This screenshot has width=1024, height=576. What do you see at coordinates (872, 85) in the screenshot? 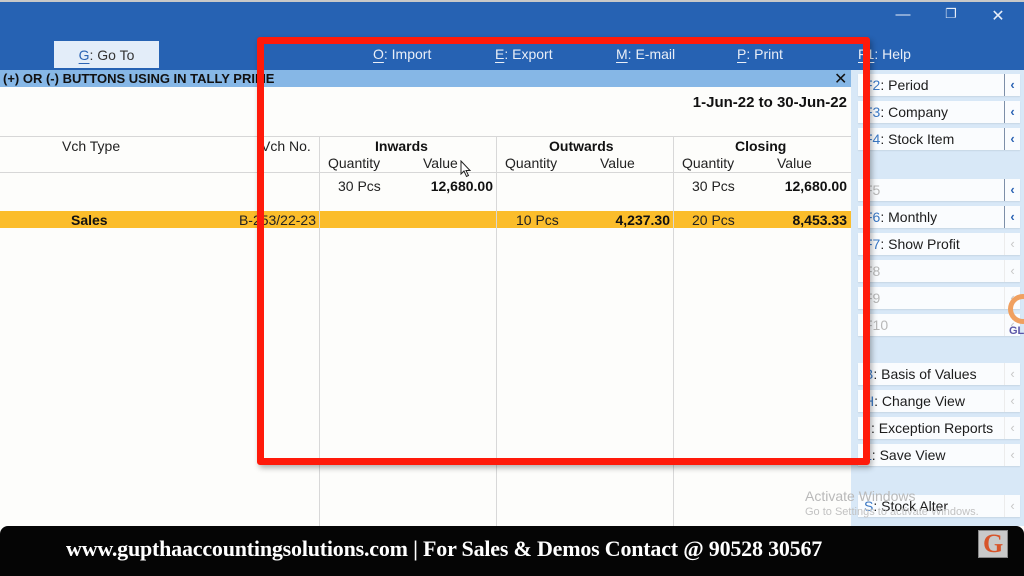
I see `period-key: F2` at bounding box center [872, 85].